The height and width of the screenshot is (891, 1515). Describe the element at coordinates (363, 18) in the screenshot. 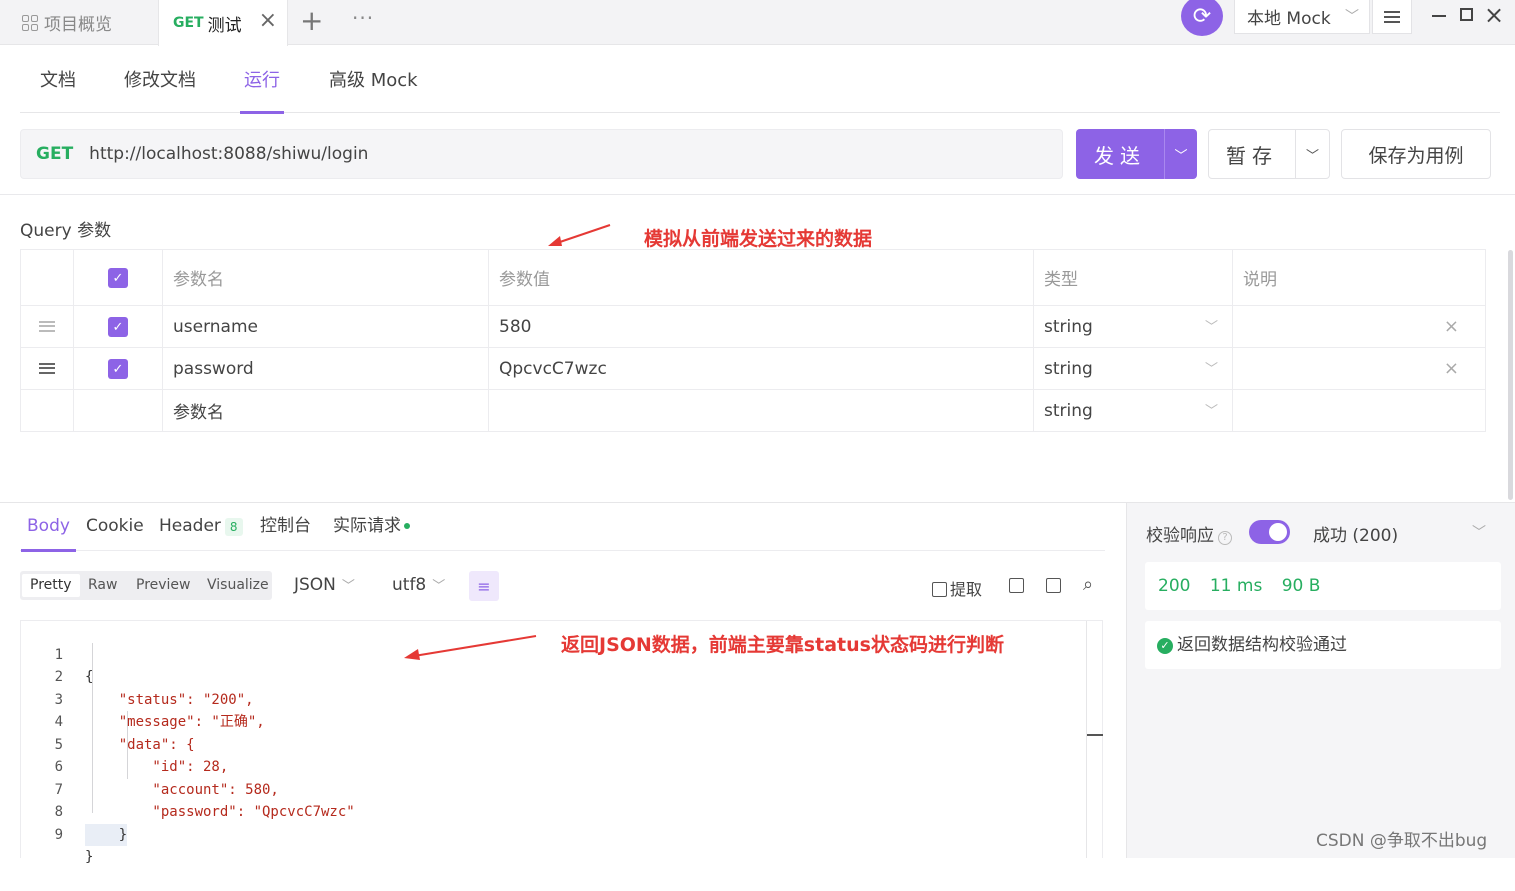

I see `more-tabs-icon: ···` at that location.